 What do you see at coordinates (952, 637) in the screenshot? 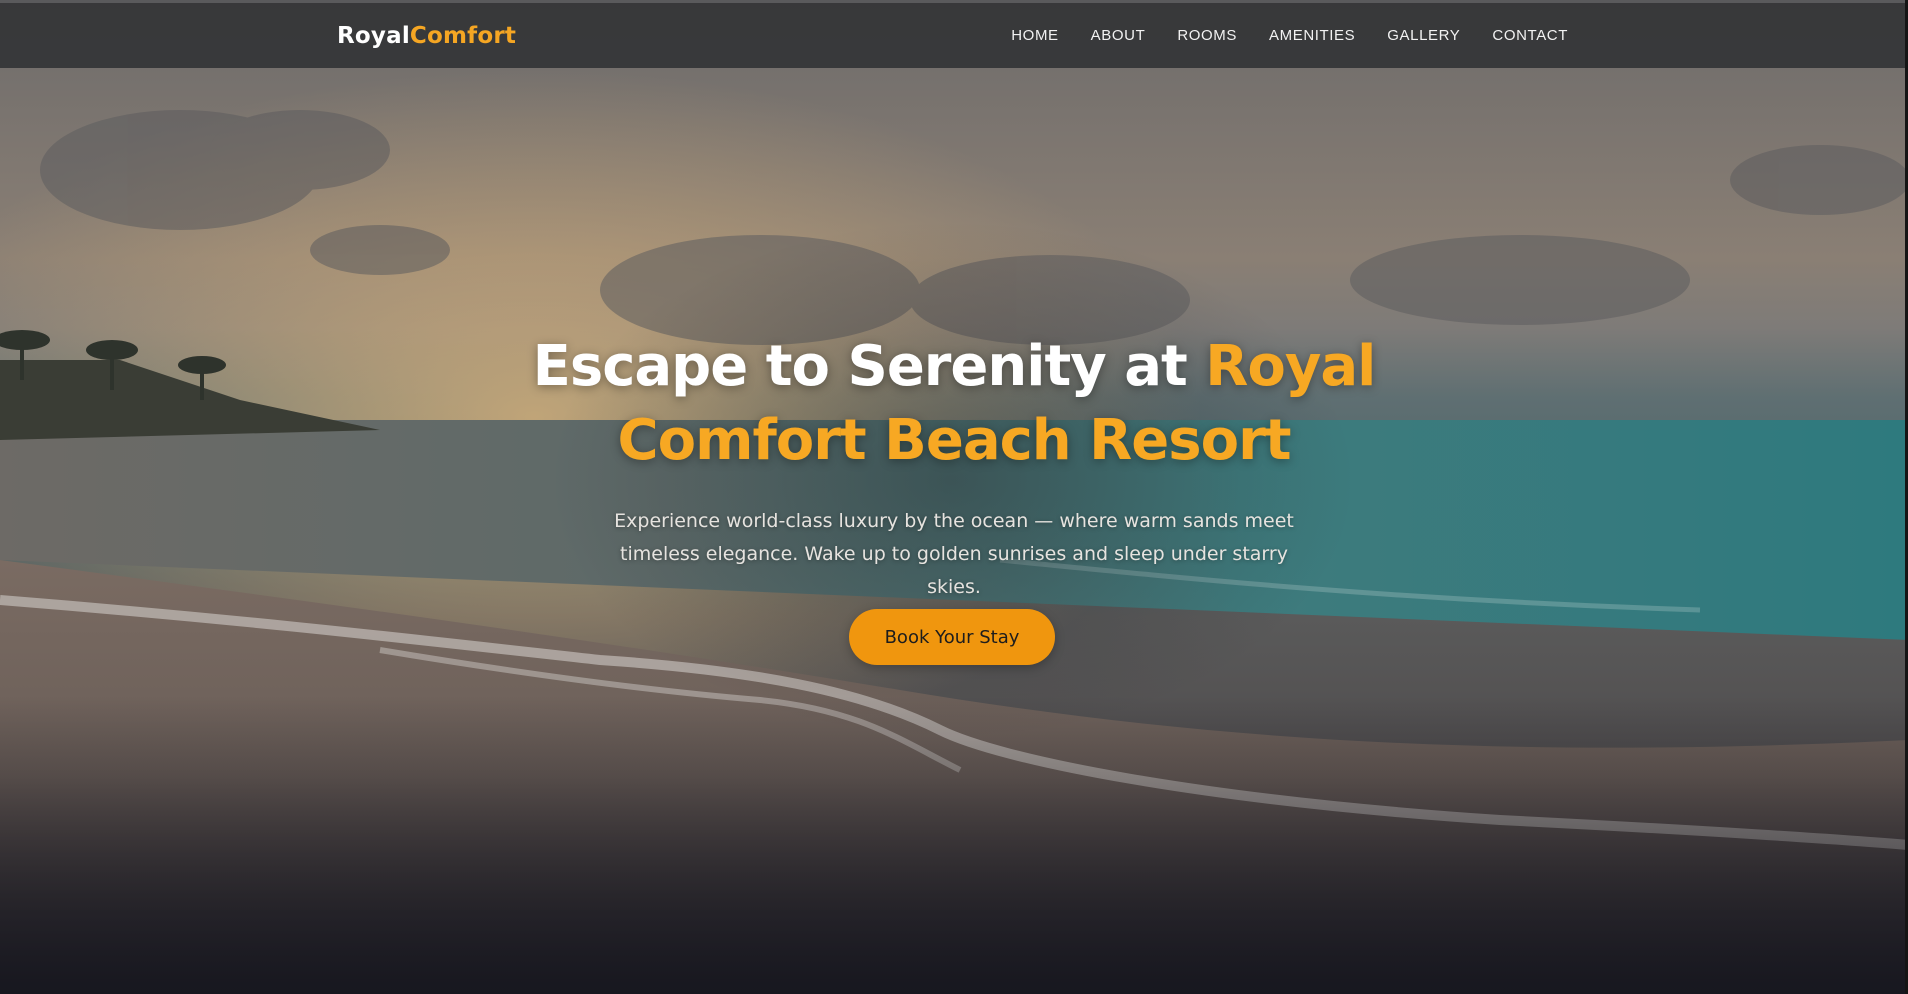
I see `book-your-stay-button: Book Your Stay` at bounding box center [952, 637].